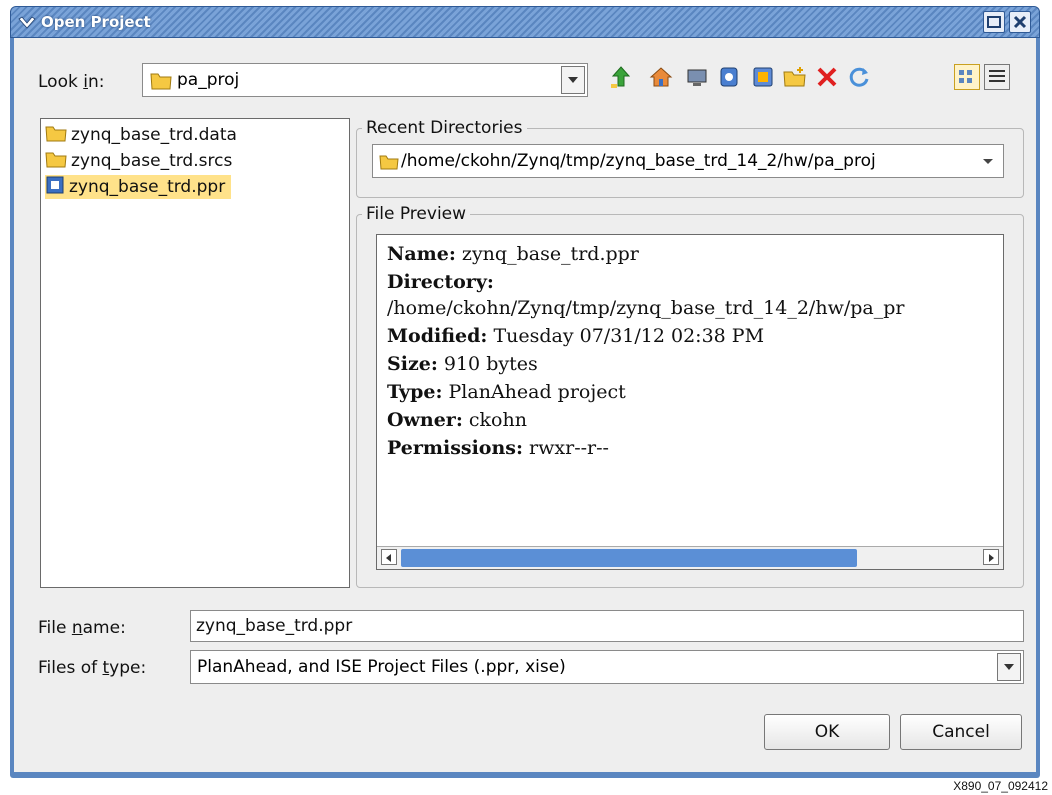 The height and width of the screenshot is (795, 1052). Describe the element at coordinates (71, 82) in the screenshot. I see `look-in-label: Look in:` at that location.